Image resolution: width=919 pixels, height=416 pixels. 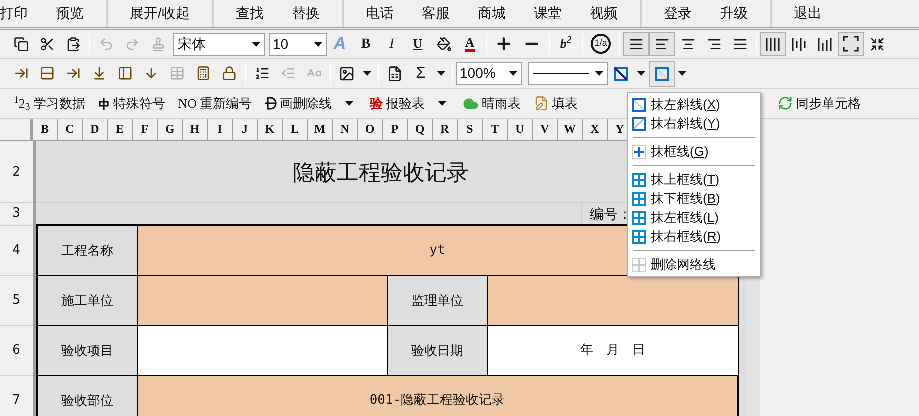 I want to click on menu-item: 抹左斜线(X), so click(x=694, y=104).